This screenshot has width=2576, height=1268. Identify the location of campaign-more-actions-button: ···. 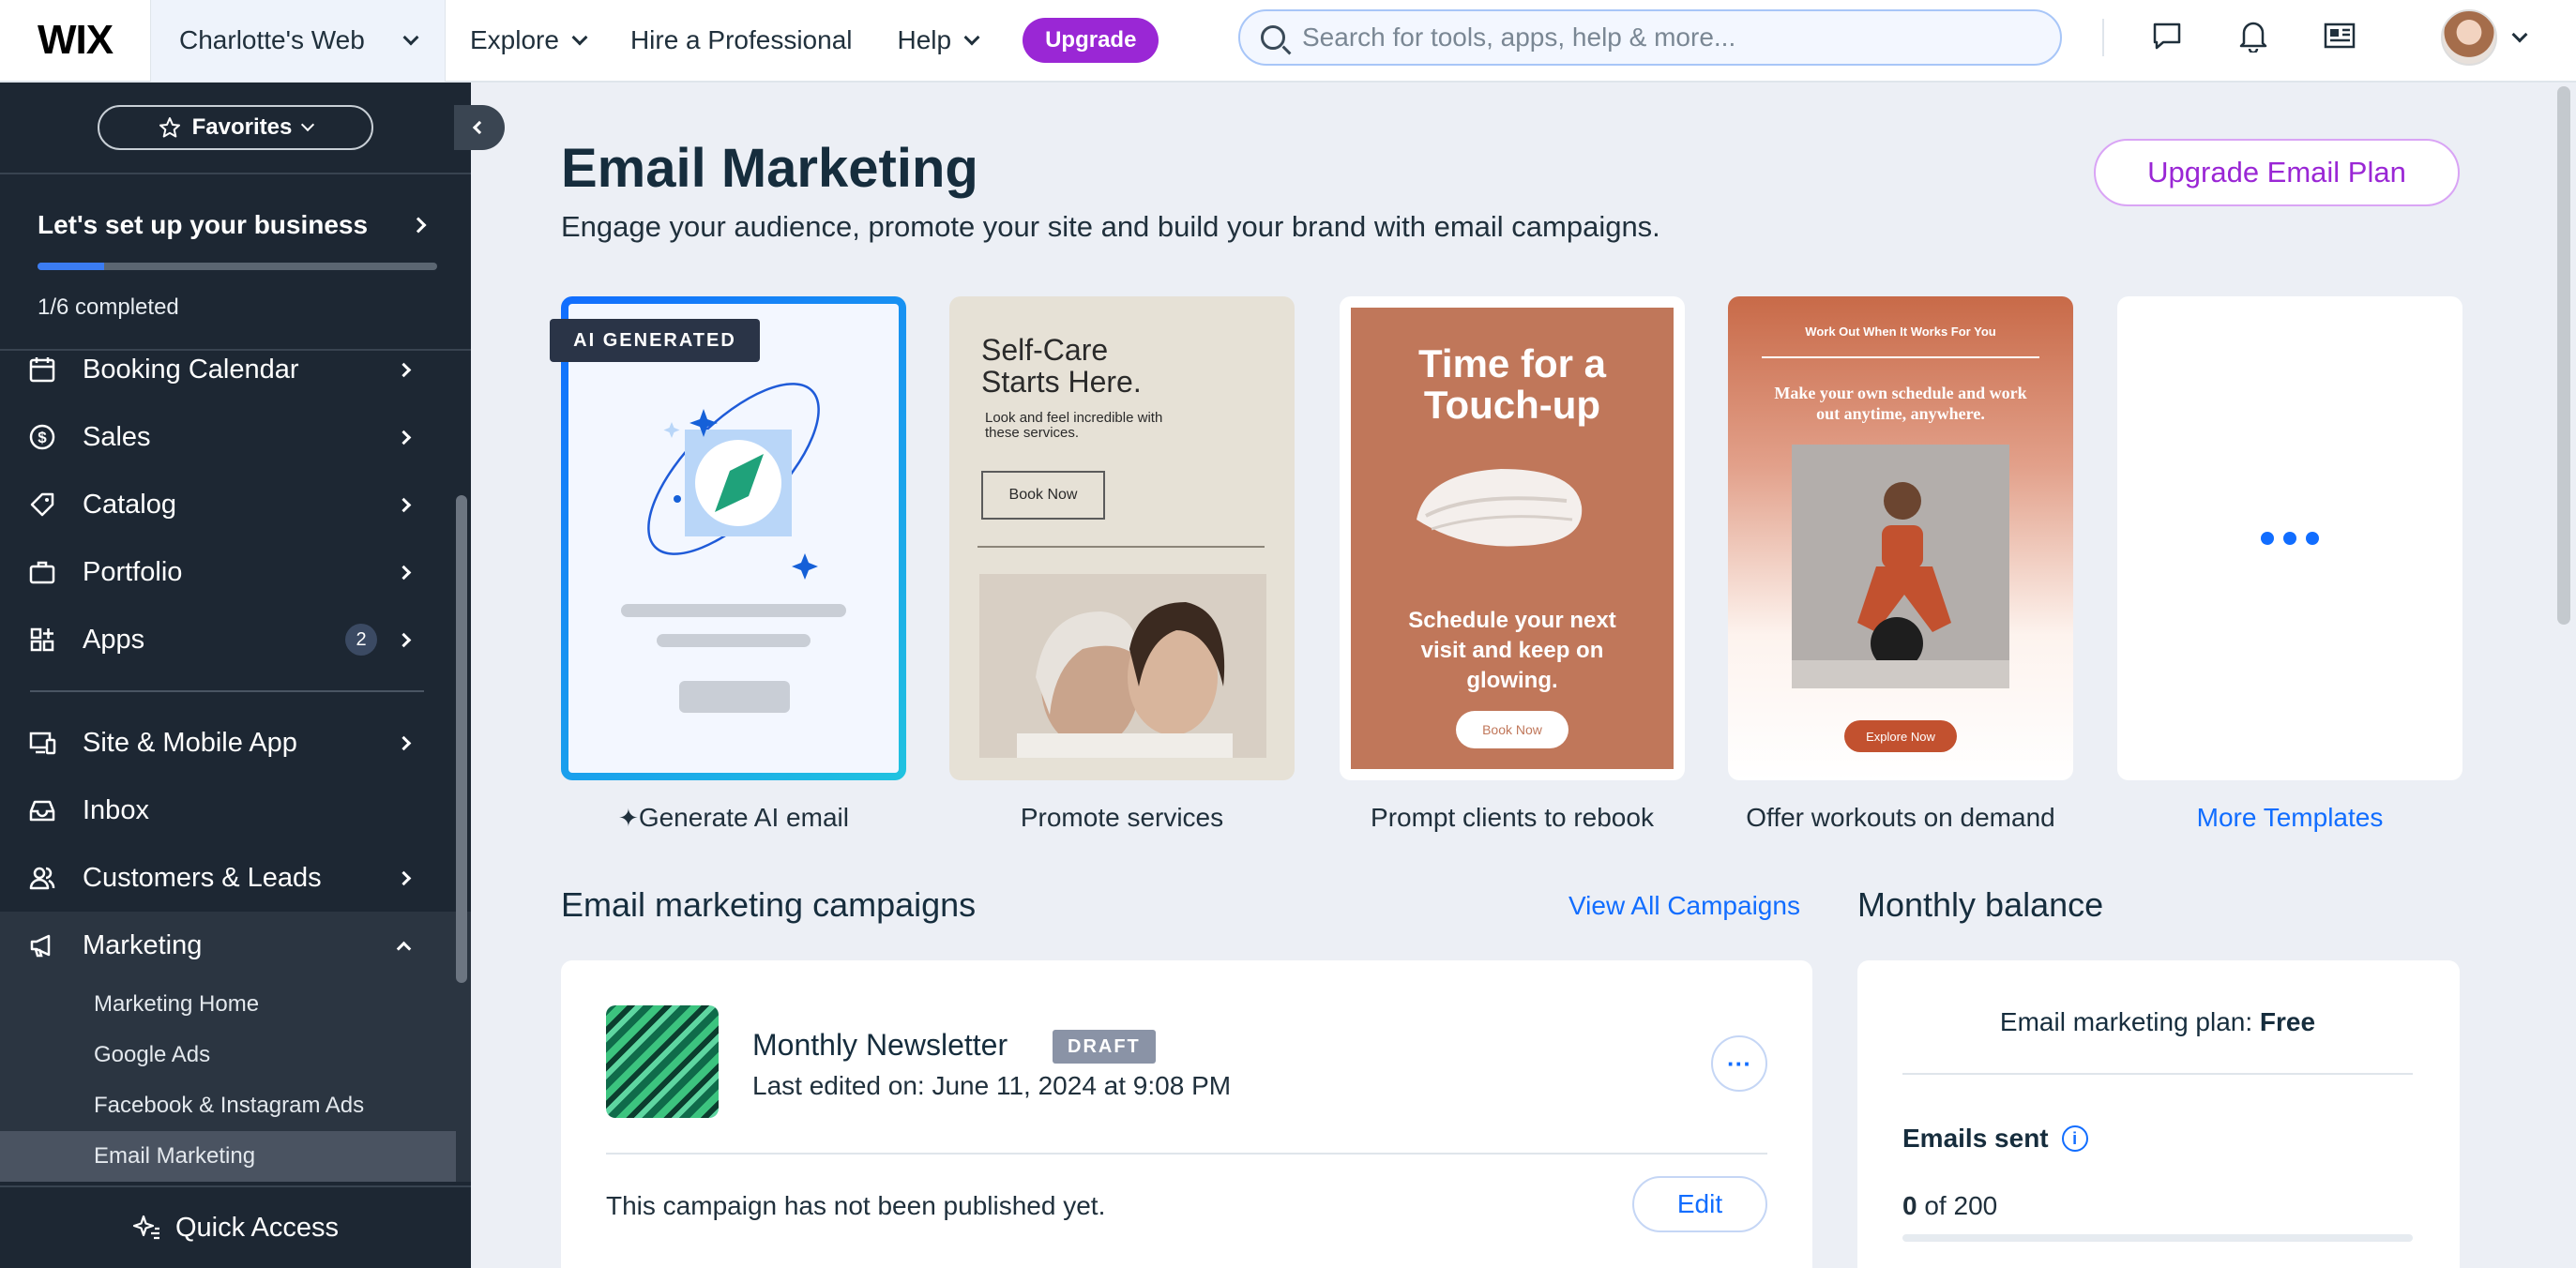
(1739, 1063).